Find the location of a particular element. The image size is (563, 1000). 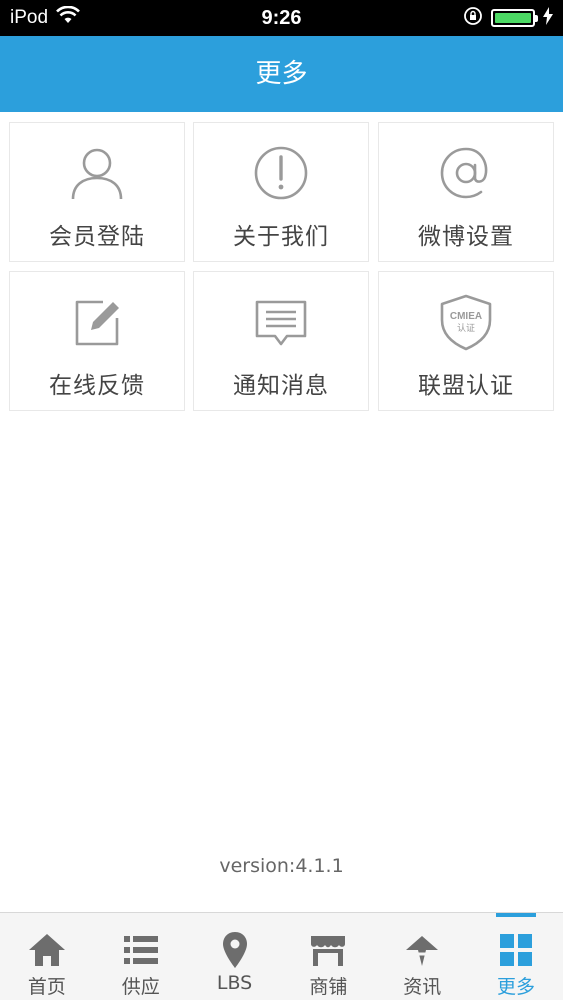

version-text: version:4.1.1 is located at coordinates (281, 866).